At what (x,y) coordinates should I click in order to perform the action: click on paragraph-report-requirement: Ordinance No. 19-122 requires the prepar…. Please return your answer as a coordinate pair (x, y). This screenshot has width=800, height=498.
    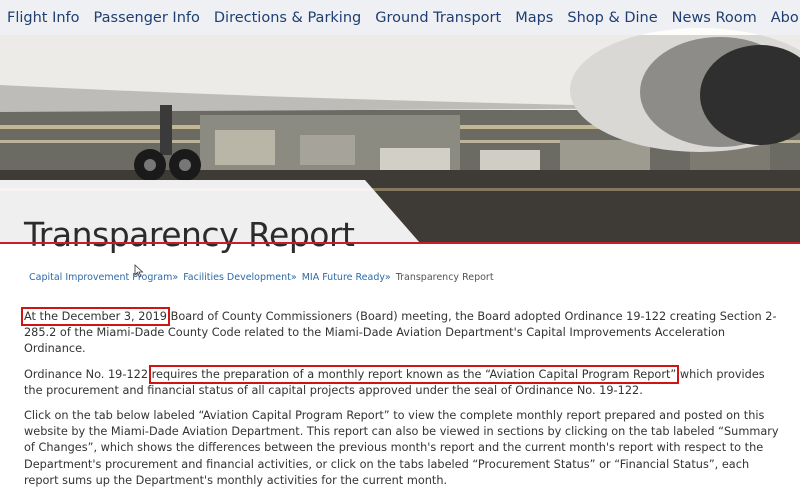
    Looking at the image, I should click on (405, 381).